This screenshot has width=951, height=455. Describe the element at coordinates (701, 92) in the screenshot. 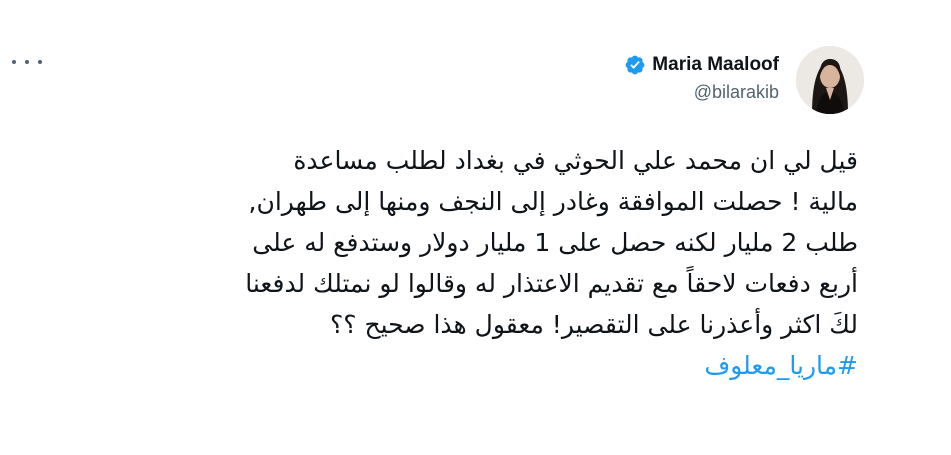

I see `author-handle: @bilarakib` at that location.